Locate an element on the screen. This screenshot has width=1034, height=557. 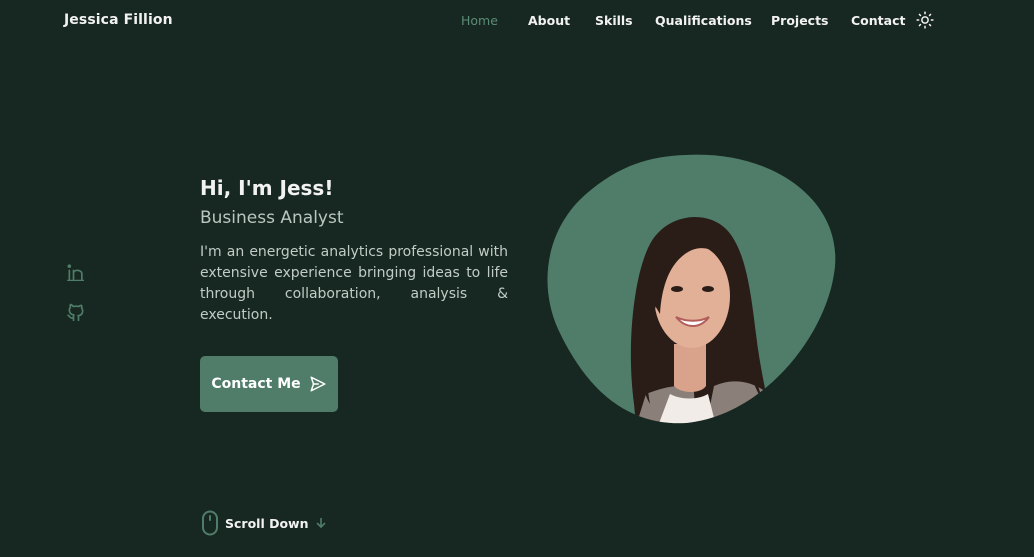
linkedin-link is located at coordinates (76, 272).